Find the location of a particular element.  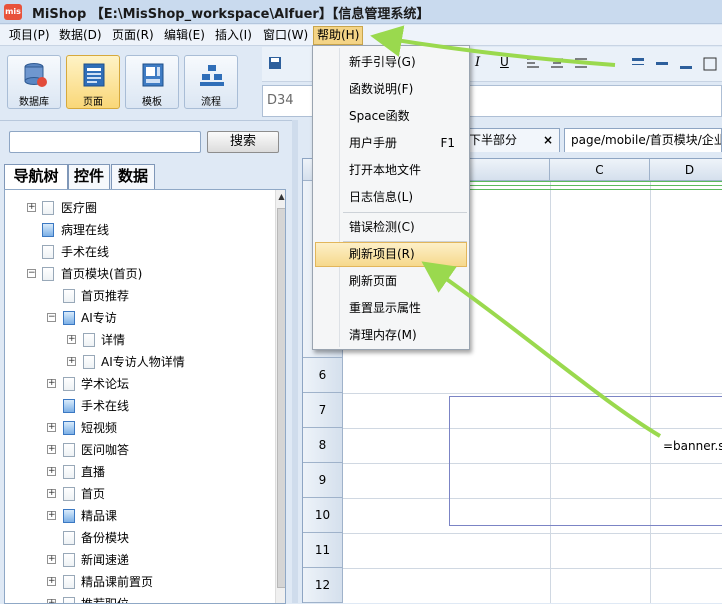

menu-data: 数据(D) is located at coordinates (80, 35).